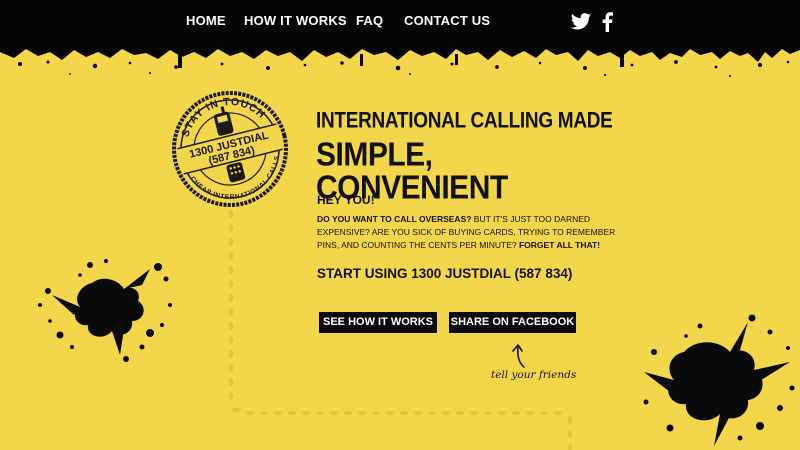 The image size is (800, 450). I want to click on twitter-icon, so click(581, 22).